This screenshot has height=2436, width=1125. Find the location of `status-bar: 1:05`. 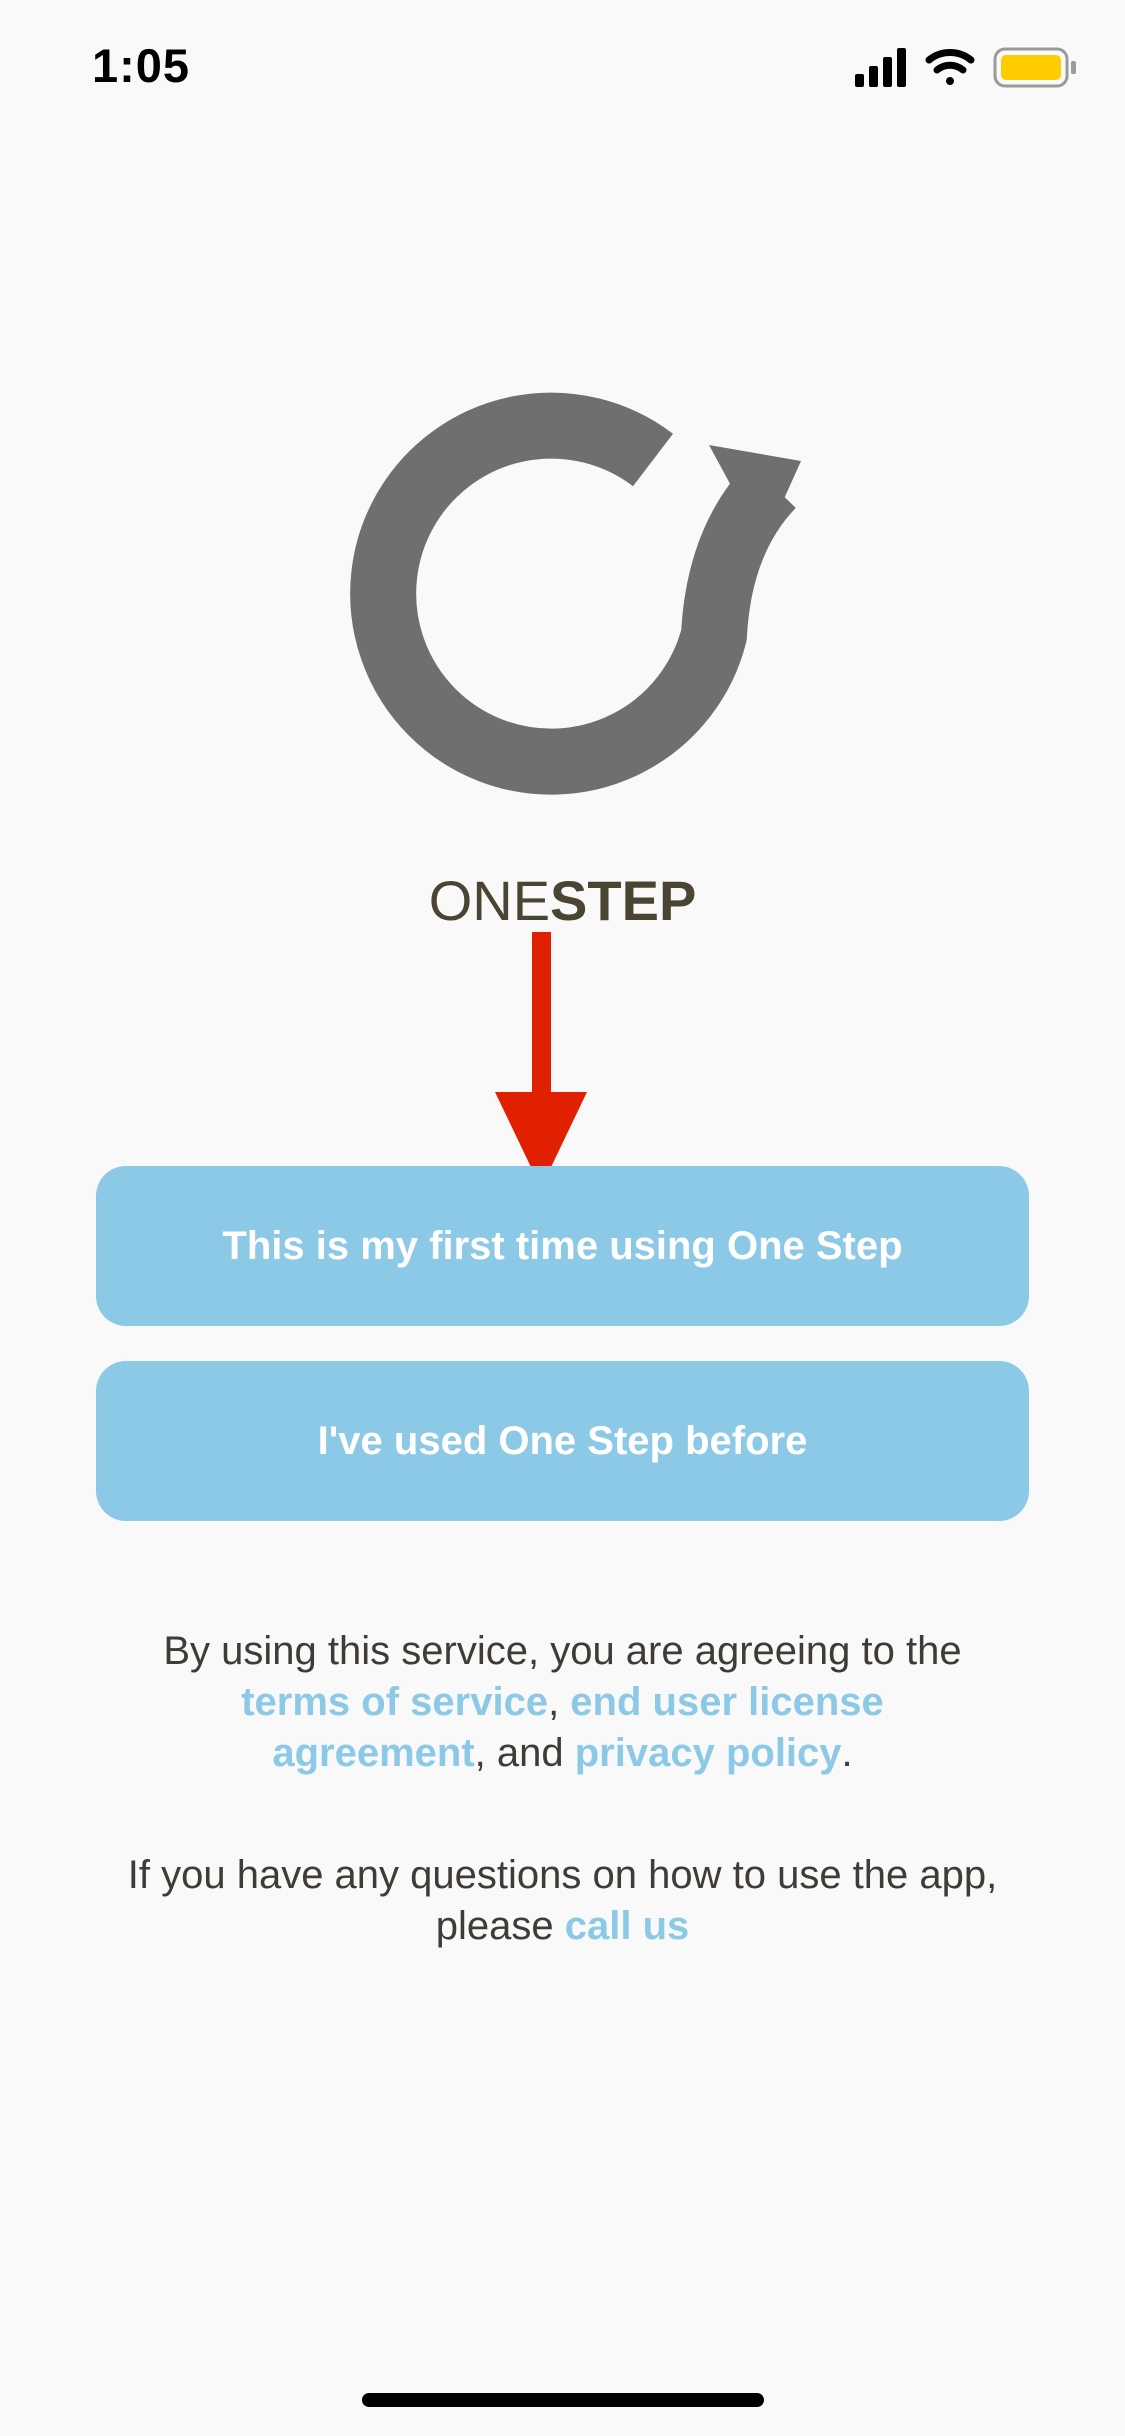

status-bar: 1:05 is located at coordinates (562, 70).